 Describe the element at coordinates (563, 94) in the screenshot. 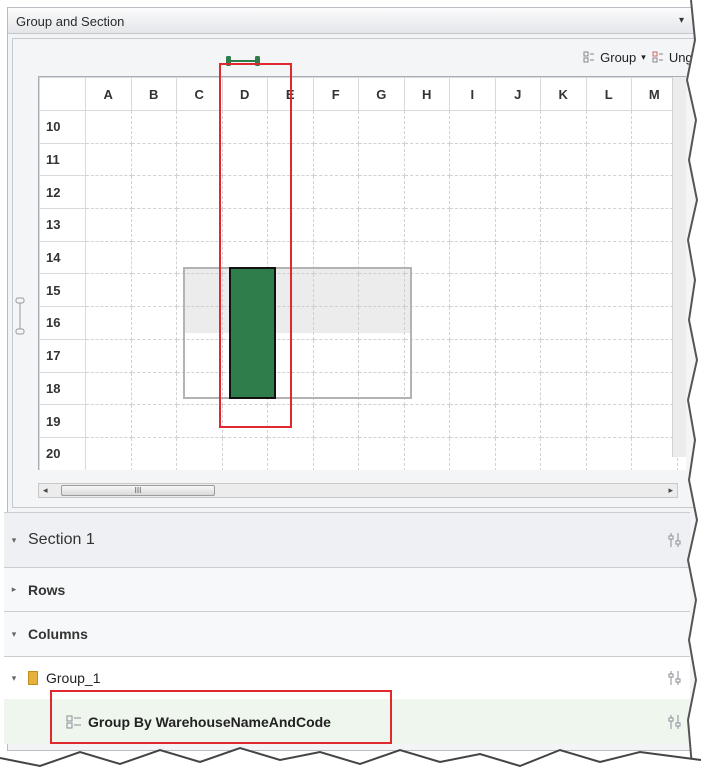

I see `column-header: K` at that location.